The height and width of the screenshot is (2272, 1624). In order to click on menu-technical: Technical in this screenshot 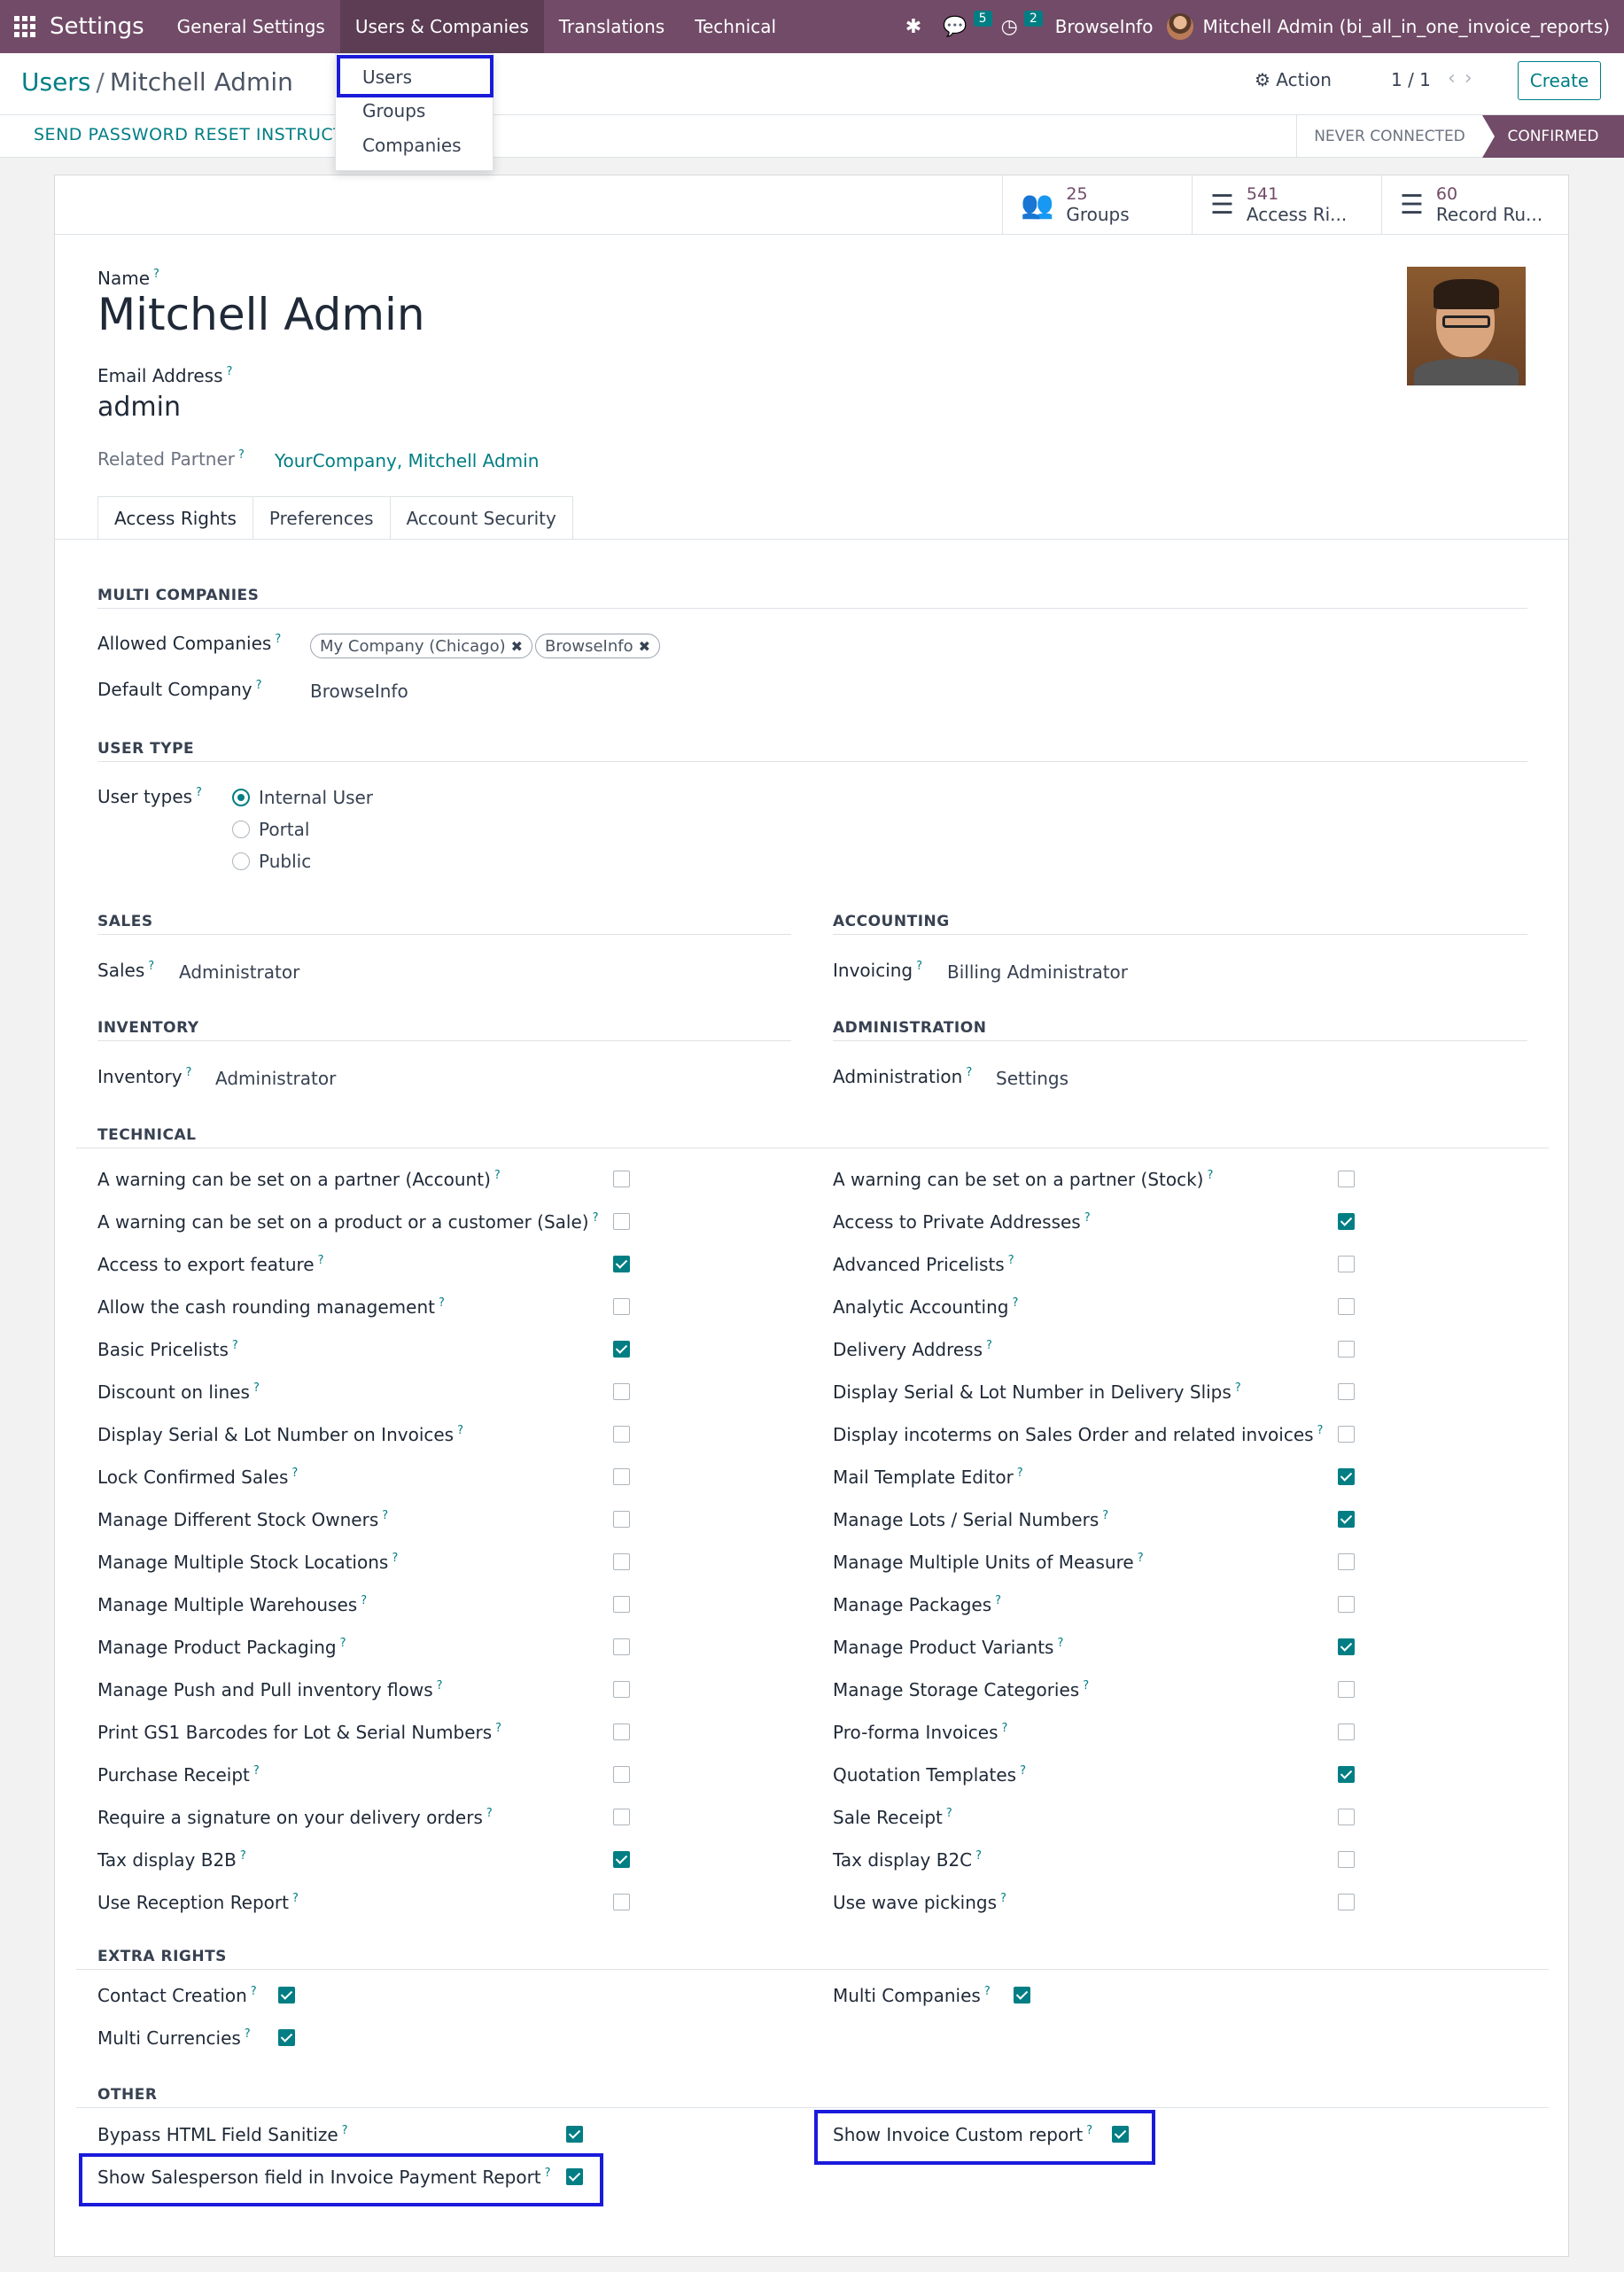, I will do `click(736, 26)`.